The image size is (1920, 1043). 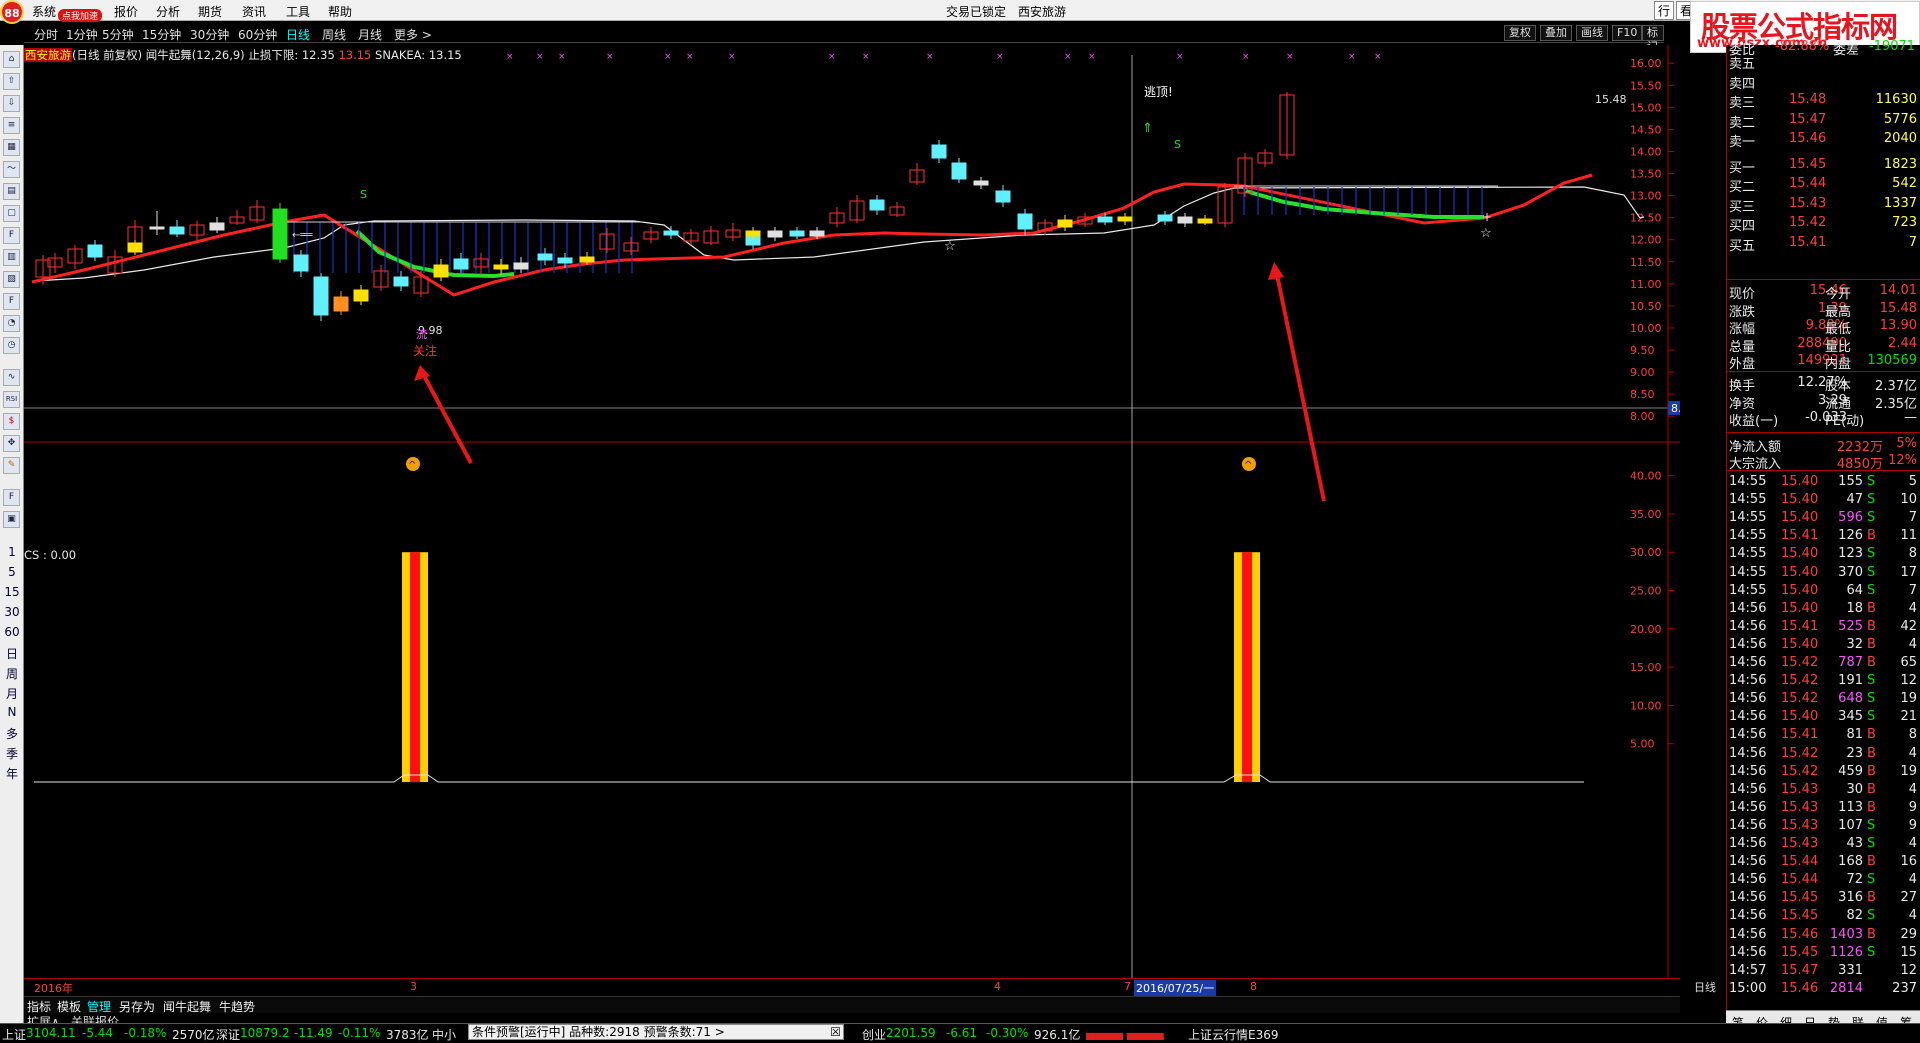 What do you see at coordinates (11, 103) in the screenshot?
I see `arrow-down-icon: ⇩` at bounding box center [11, 103].